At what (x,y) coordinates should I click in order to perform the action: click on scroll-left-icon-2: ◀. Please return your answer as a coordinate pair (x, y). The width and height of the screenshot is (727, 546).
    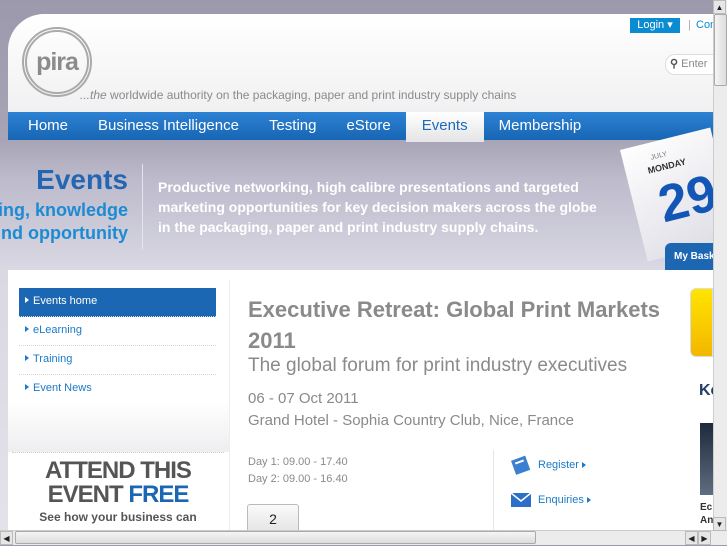
    Looking at the image, I should click on (691, 538).